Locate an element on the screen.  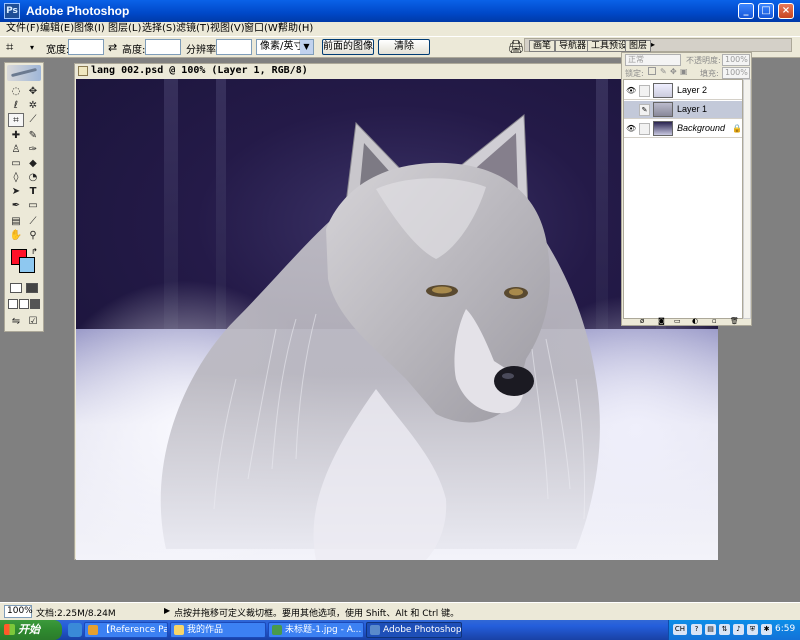
standard-screen-mode-icon is located at coordinates (13, 304).